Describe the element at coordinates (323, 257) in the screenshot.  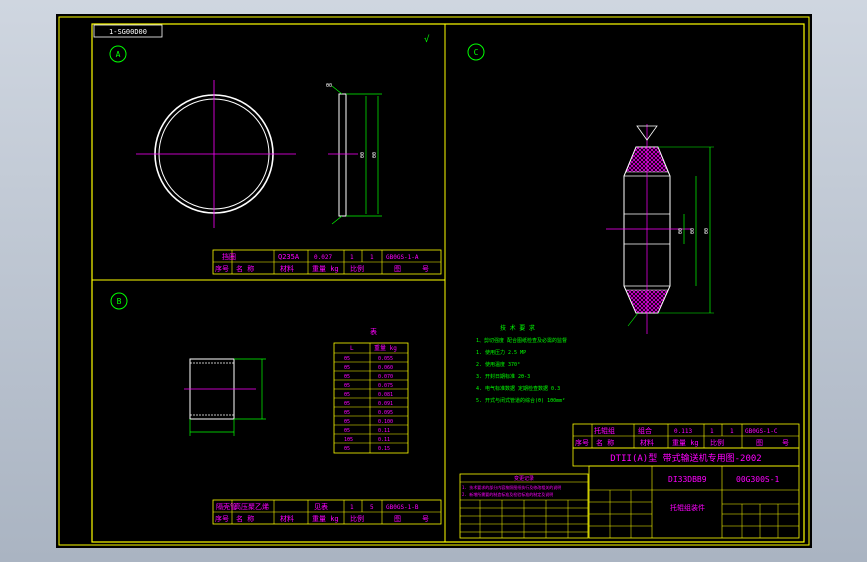
I see `row-a-weight: 0.027` at that location.